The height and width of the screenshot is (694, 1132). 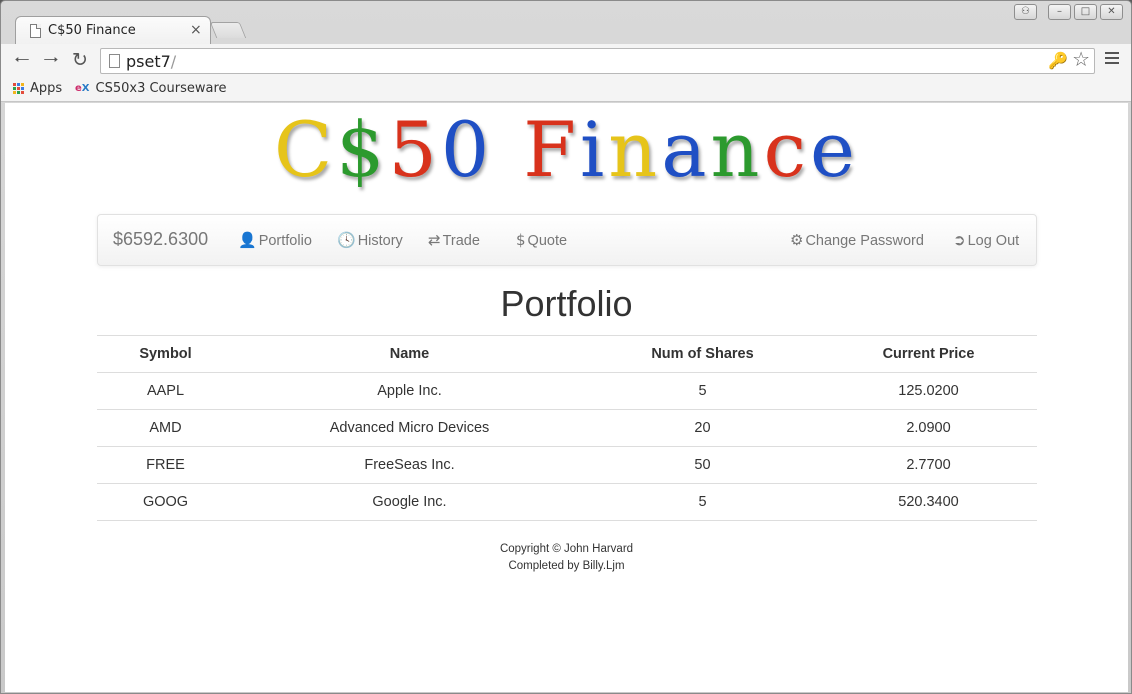 I want to click on close-window-icon: ✕, so click(x=1111, y=12).